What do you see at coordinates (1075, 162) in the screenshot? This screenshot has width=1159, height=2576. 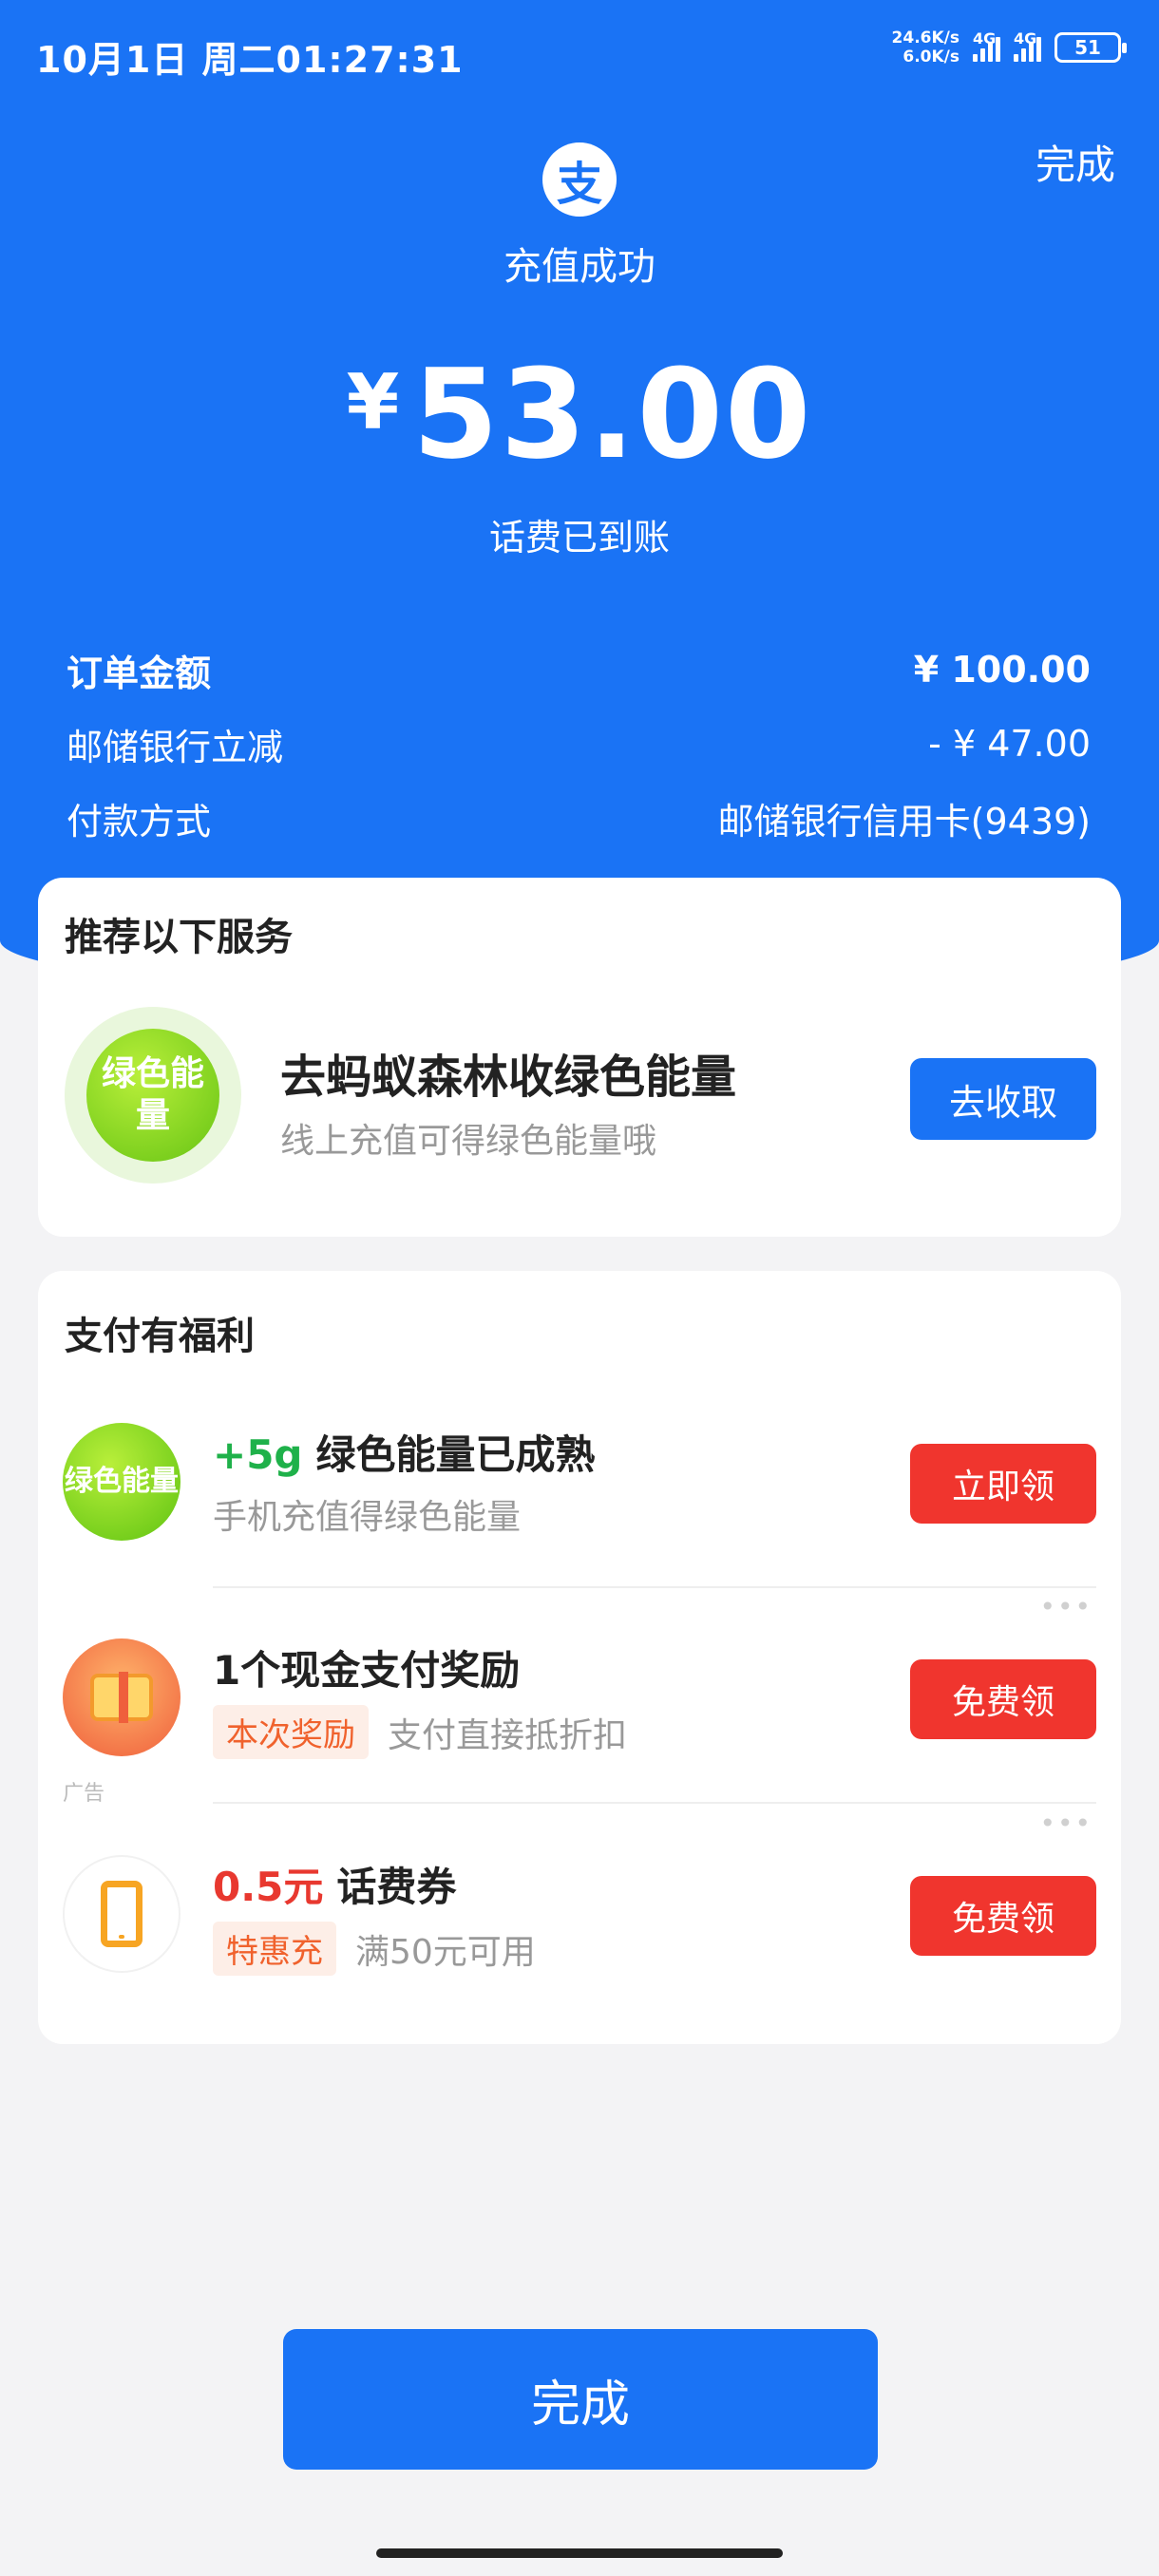 I see `top-done-button: 完成` at bounding box center [1075, 162].